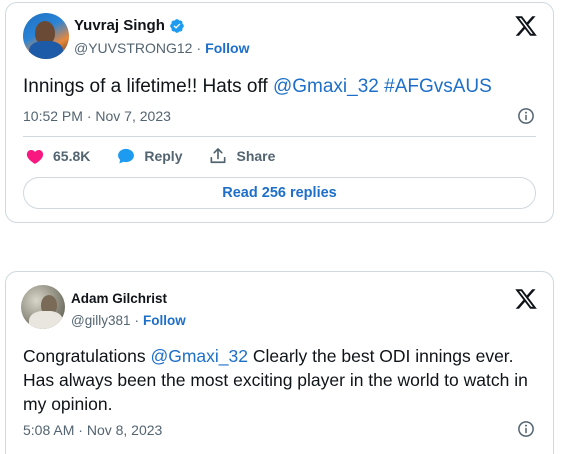  I want to click on action-bar: 65.8K Reply Share, so click(163, 156).